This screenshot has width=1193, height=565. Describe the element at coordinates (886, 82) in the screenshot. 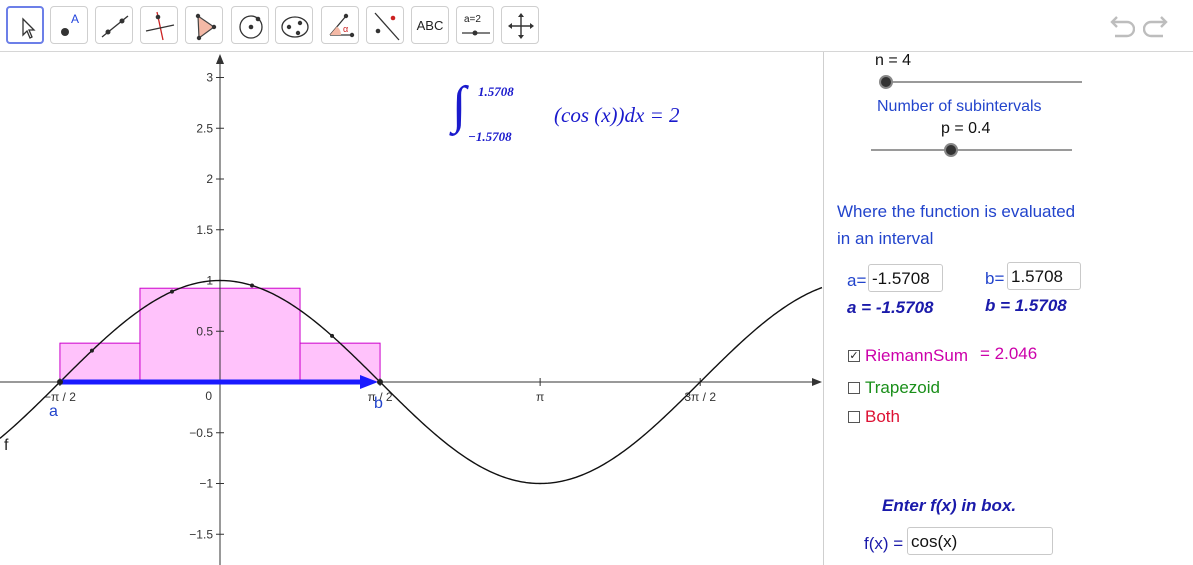

I see `n-slider-knob` at that location.